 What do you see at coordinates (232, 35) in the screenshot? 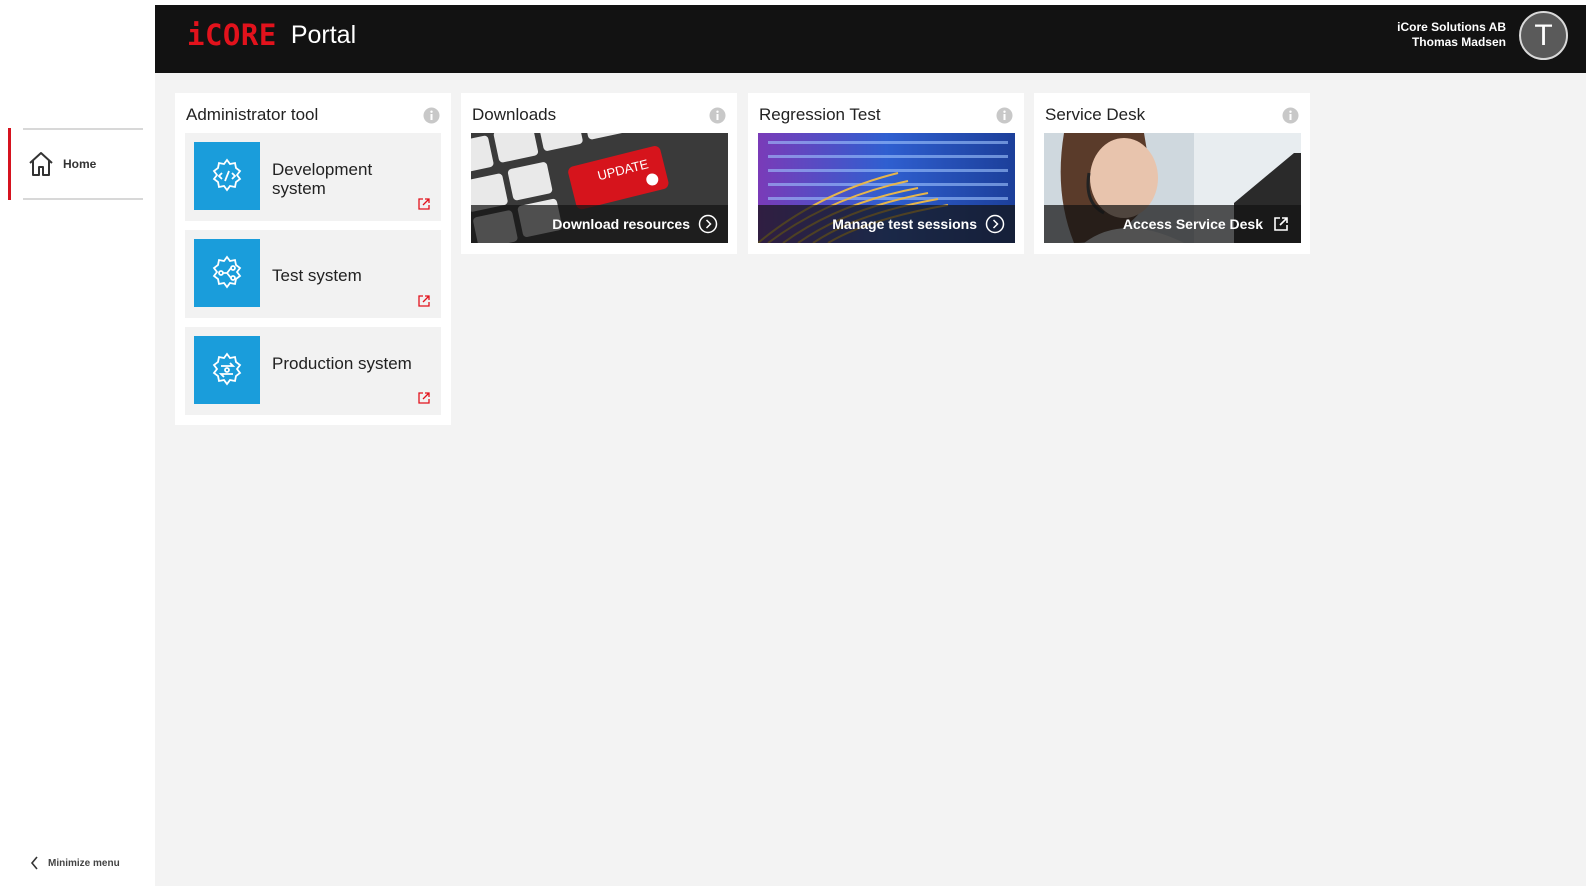
I see `brand-logo: iCORE` at bounding box center [232, 35].